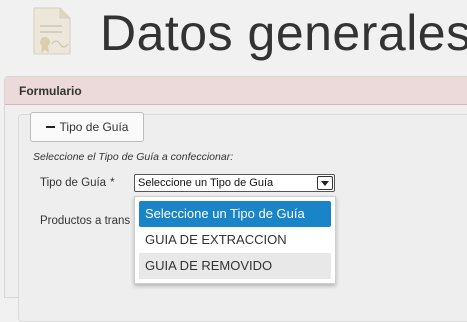  Describe the element at coordinates (236, 91) in the screenshot. I see `panel-heading: Formulario` at that location.